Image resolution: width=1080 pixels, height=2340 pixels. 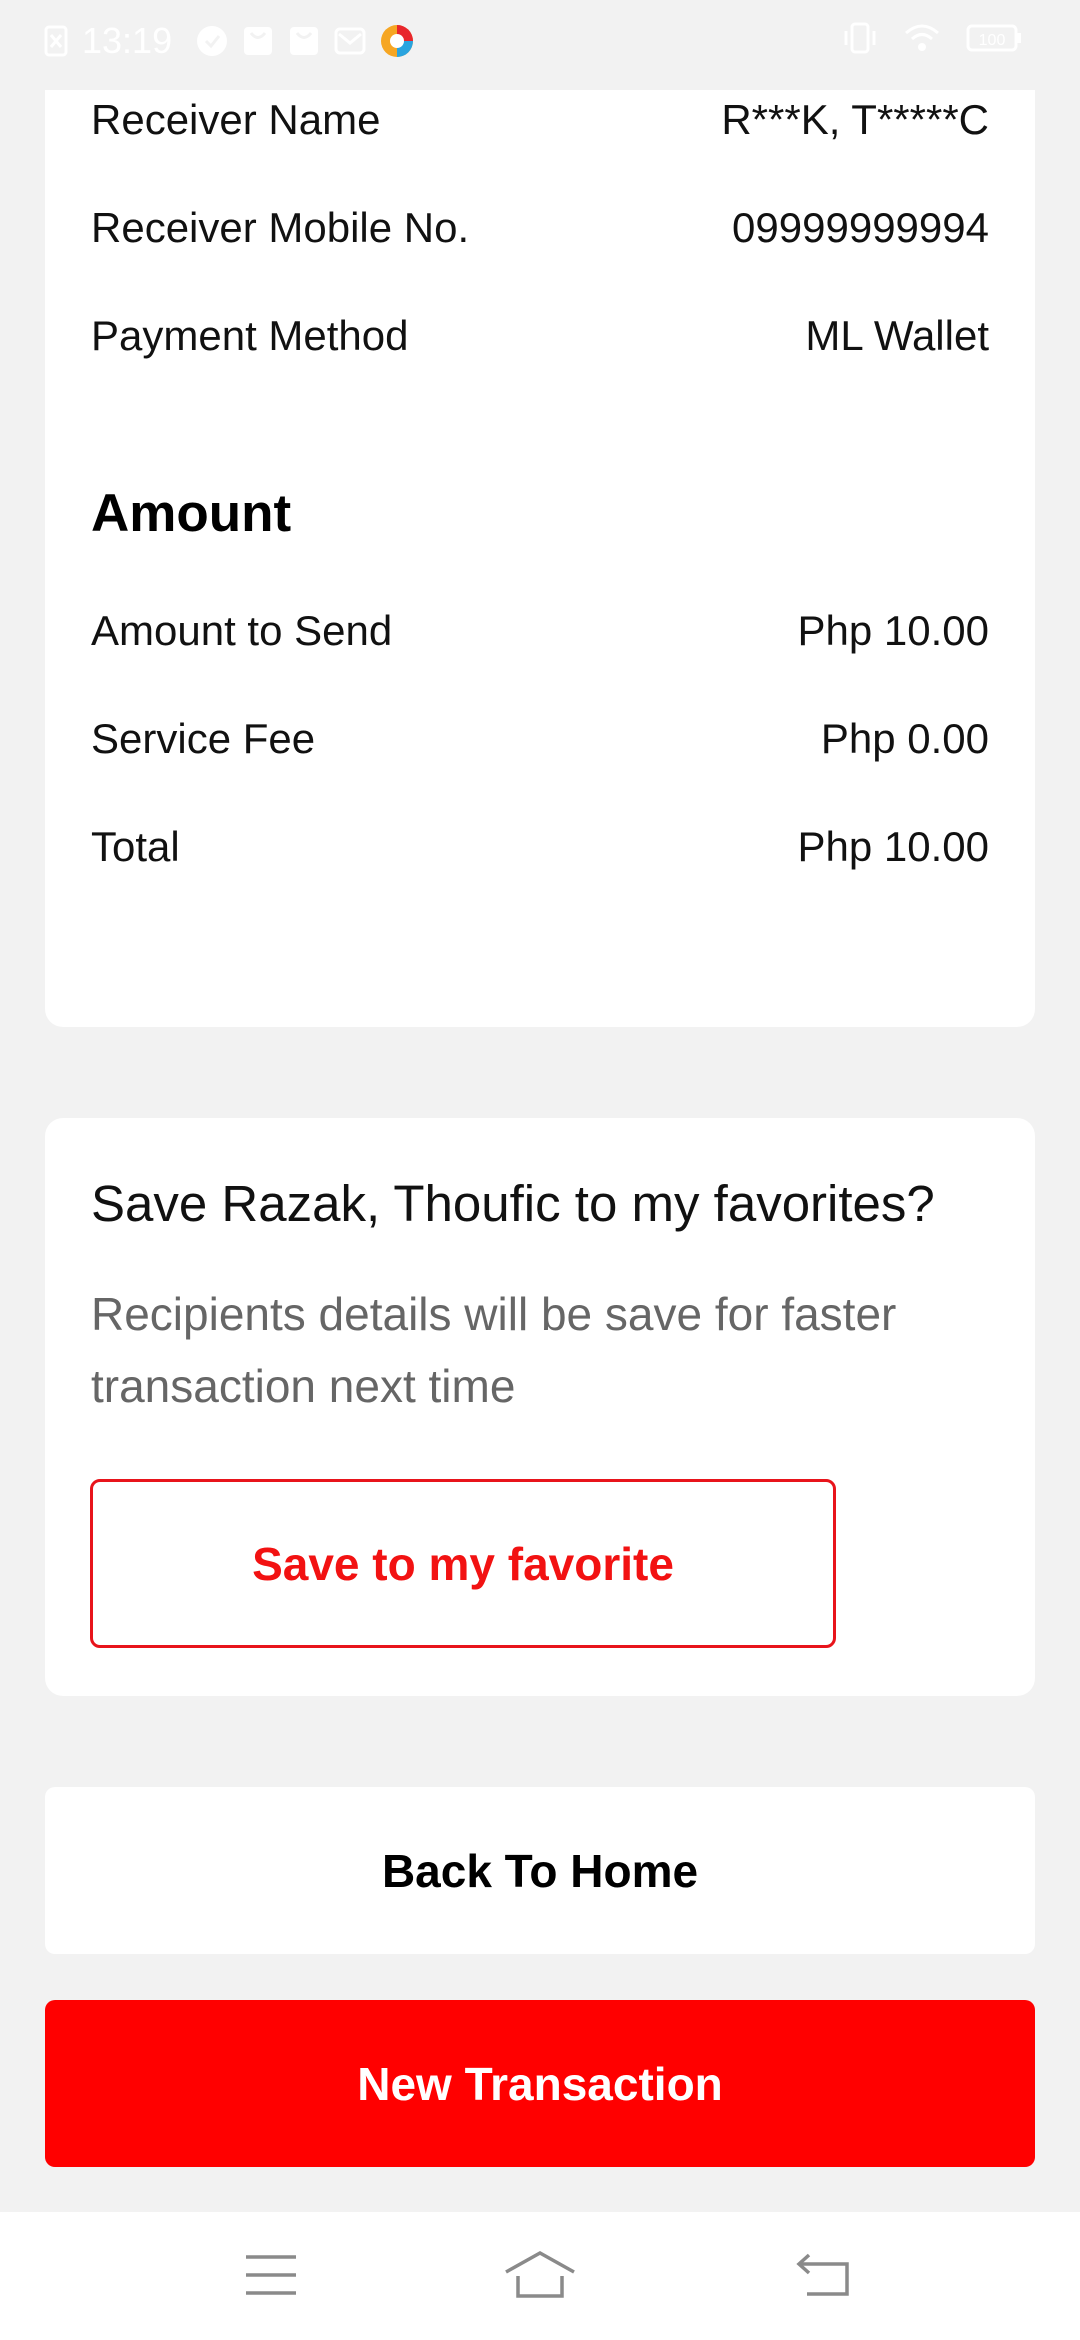 I want to click on back-icon, so click(x=824, y=2277).